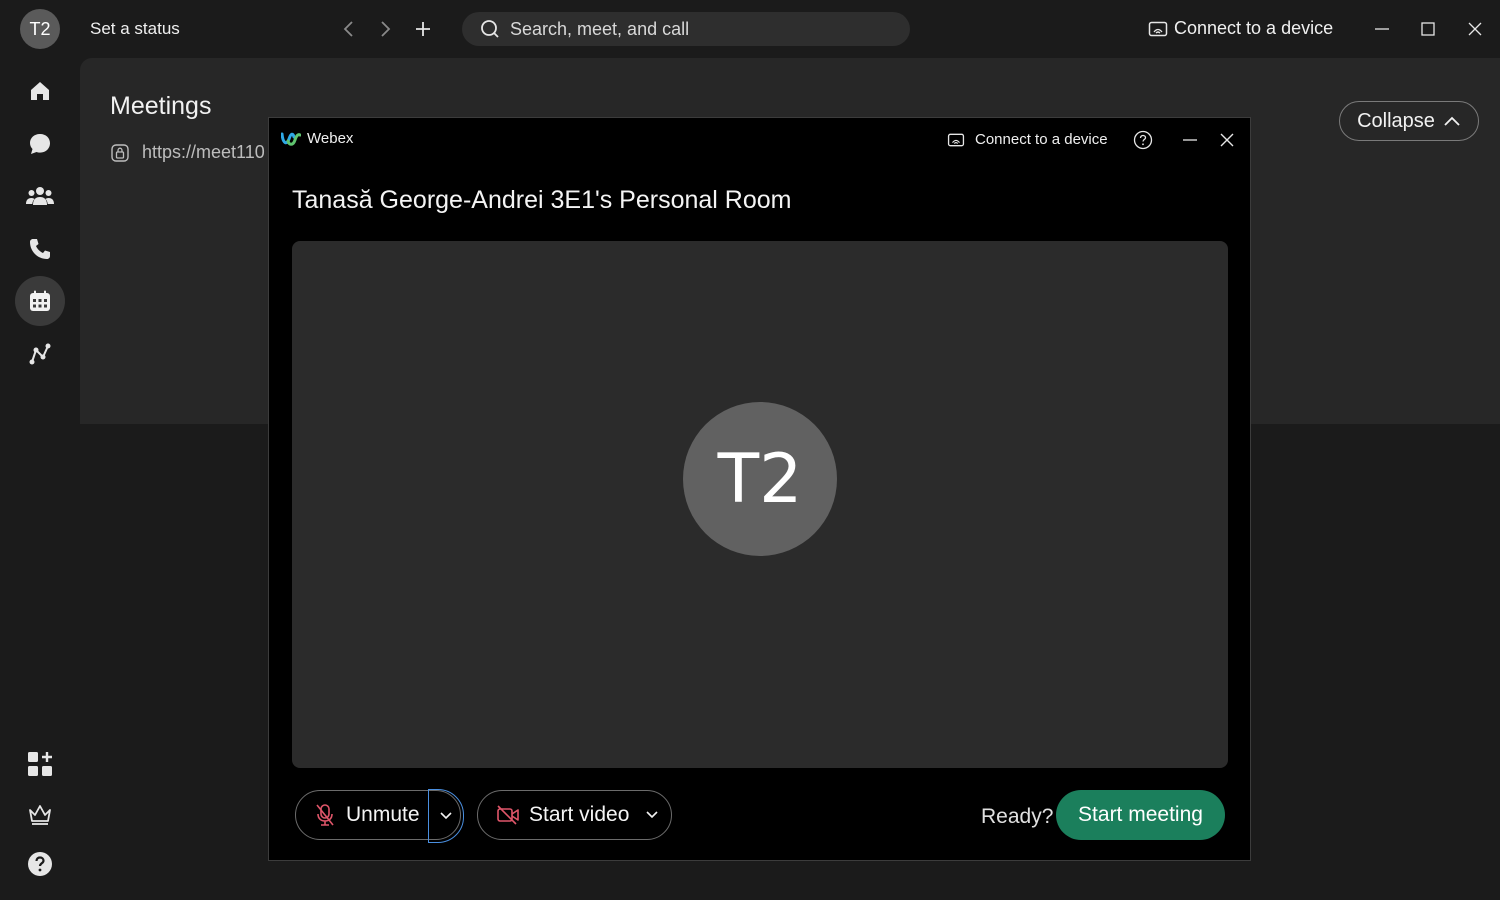 Image resolution: width=1500 pixels, height=900 pixels. What do you see at coordinates (291, 139) in the screenshot?
I see `webex-logo-icon` at bounding box center [291, 139].